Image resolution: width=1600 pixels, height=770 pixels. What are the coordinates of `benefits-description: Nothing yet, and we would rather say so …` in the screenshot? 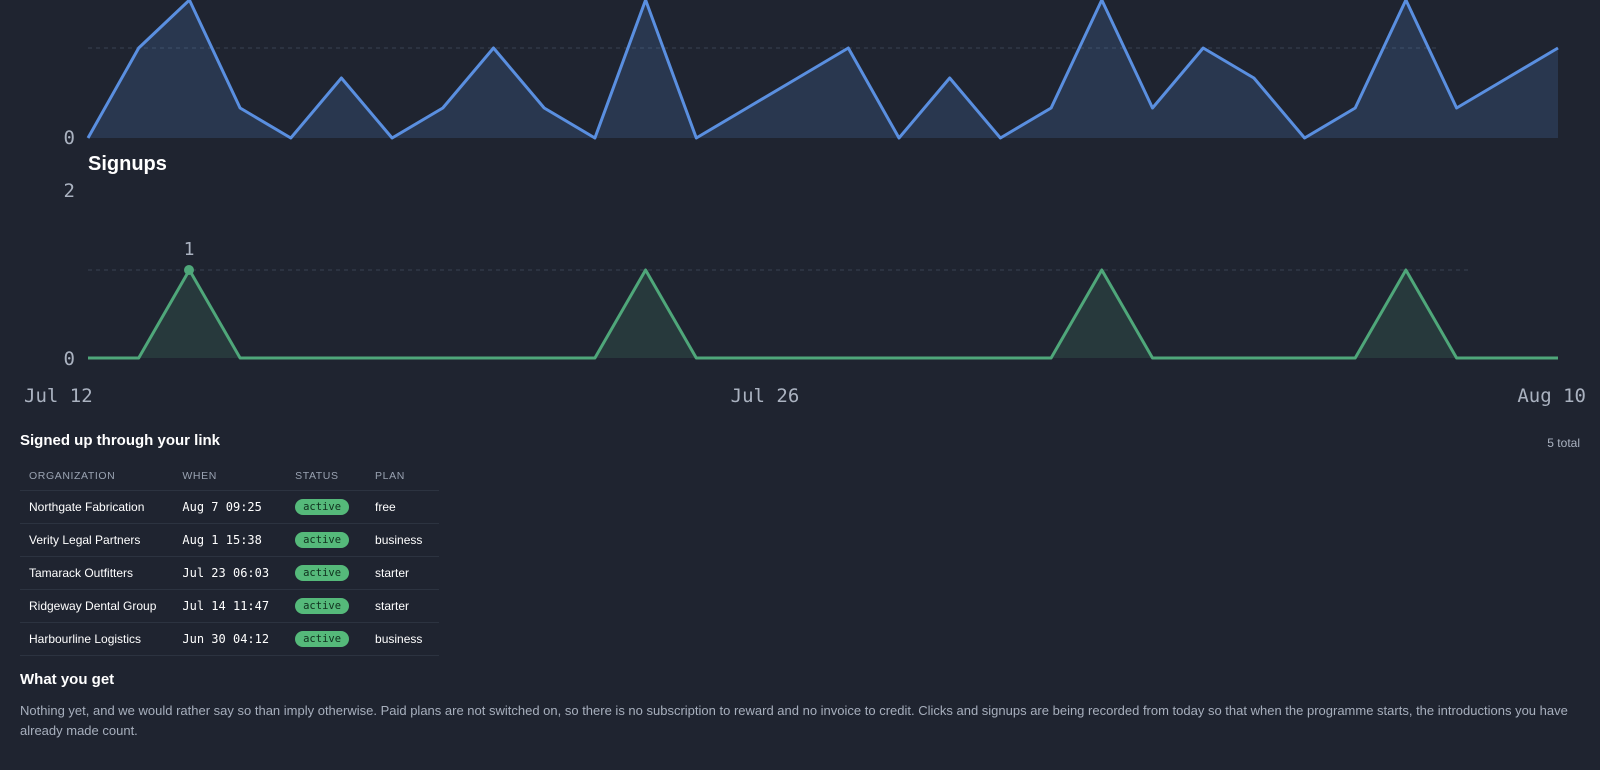 It's located at (794, 720).